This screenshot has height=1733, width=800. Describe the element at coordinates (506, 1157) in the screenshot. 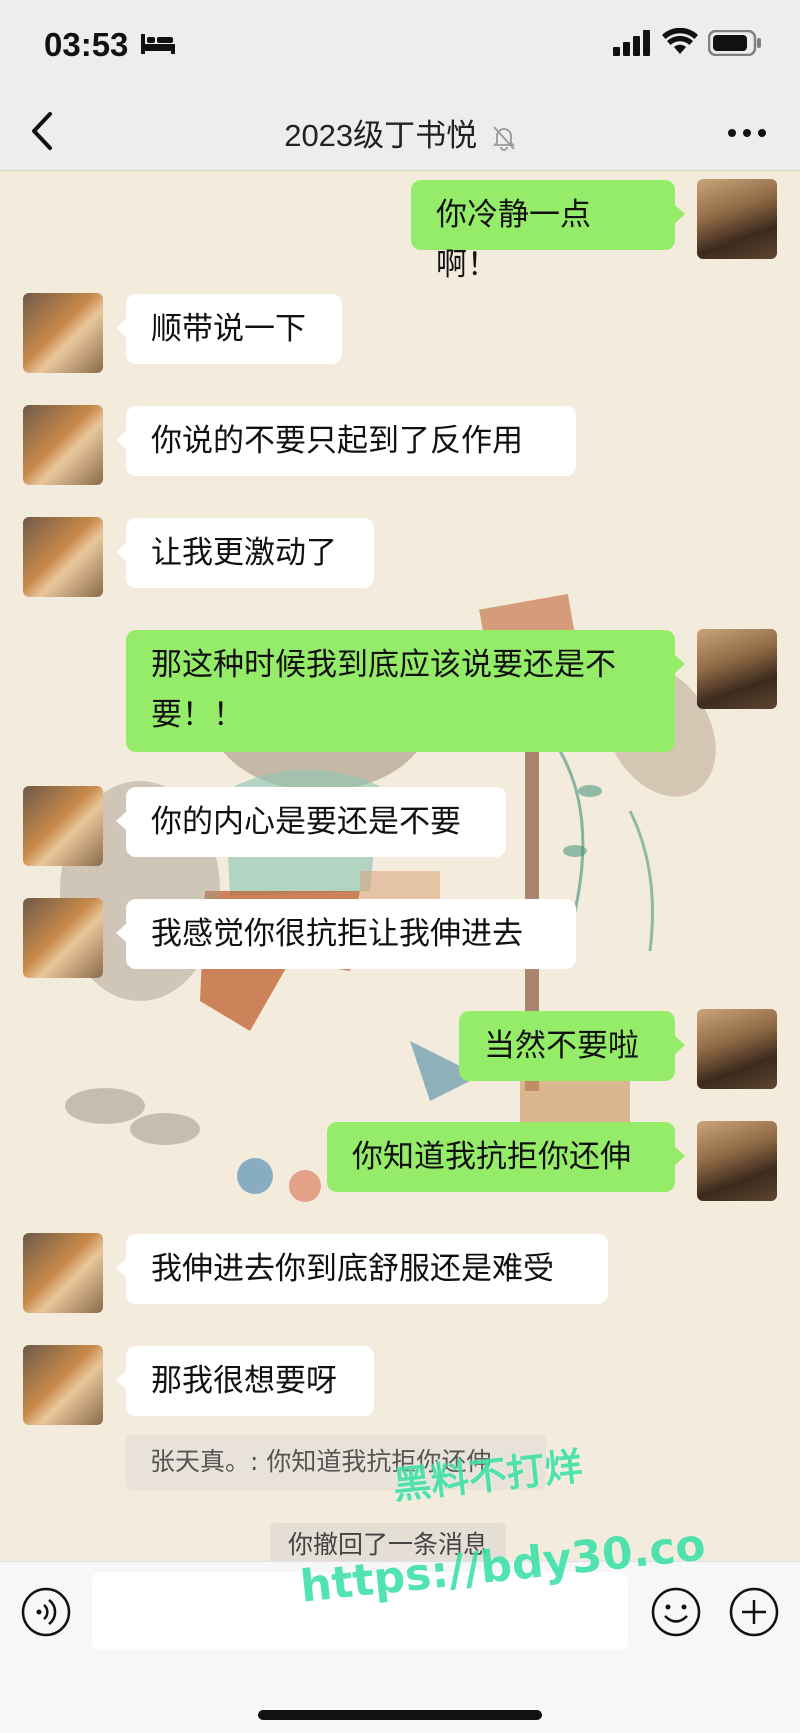

I see `message-bubble: 你知道我抗拒你还伸` at that location.